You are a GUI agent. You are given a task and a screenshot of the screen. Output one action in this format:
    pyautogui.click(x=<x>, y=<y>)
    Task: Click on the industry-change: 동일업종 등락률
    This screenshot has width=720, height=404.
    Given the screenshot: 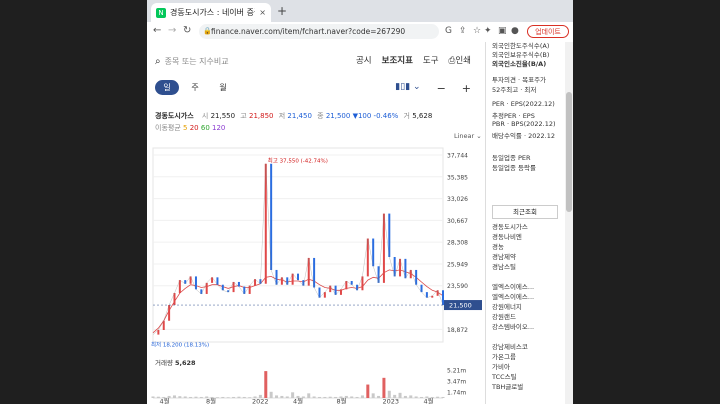 What is the action you would take?
    pyautogui.click(x=514, y=168)
    